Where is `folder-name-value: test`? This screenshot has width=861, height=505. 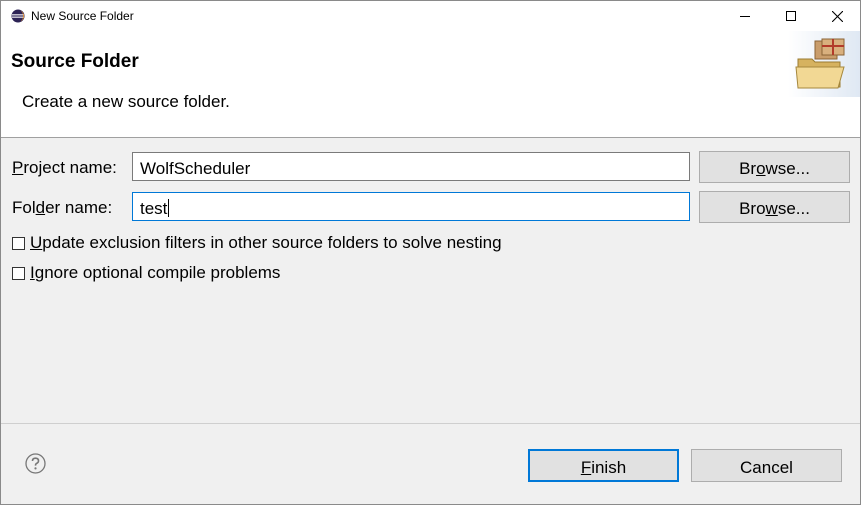 folder-name-value: test is located at coordinates (154, 208).